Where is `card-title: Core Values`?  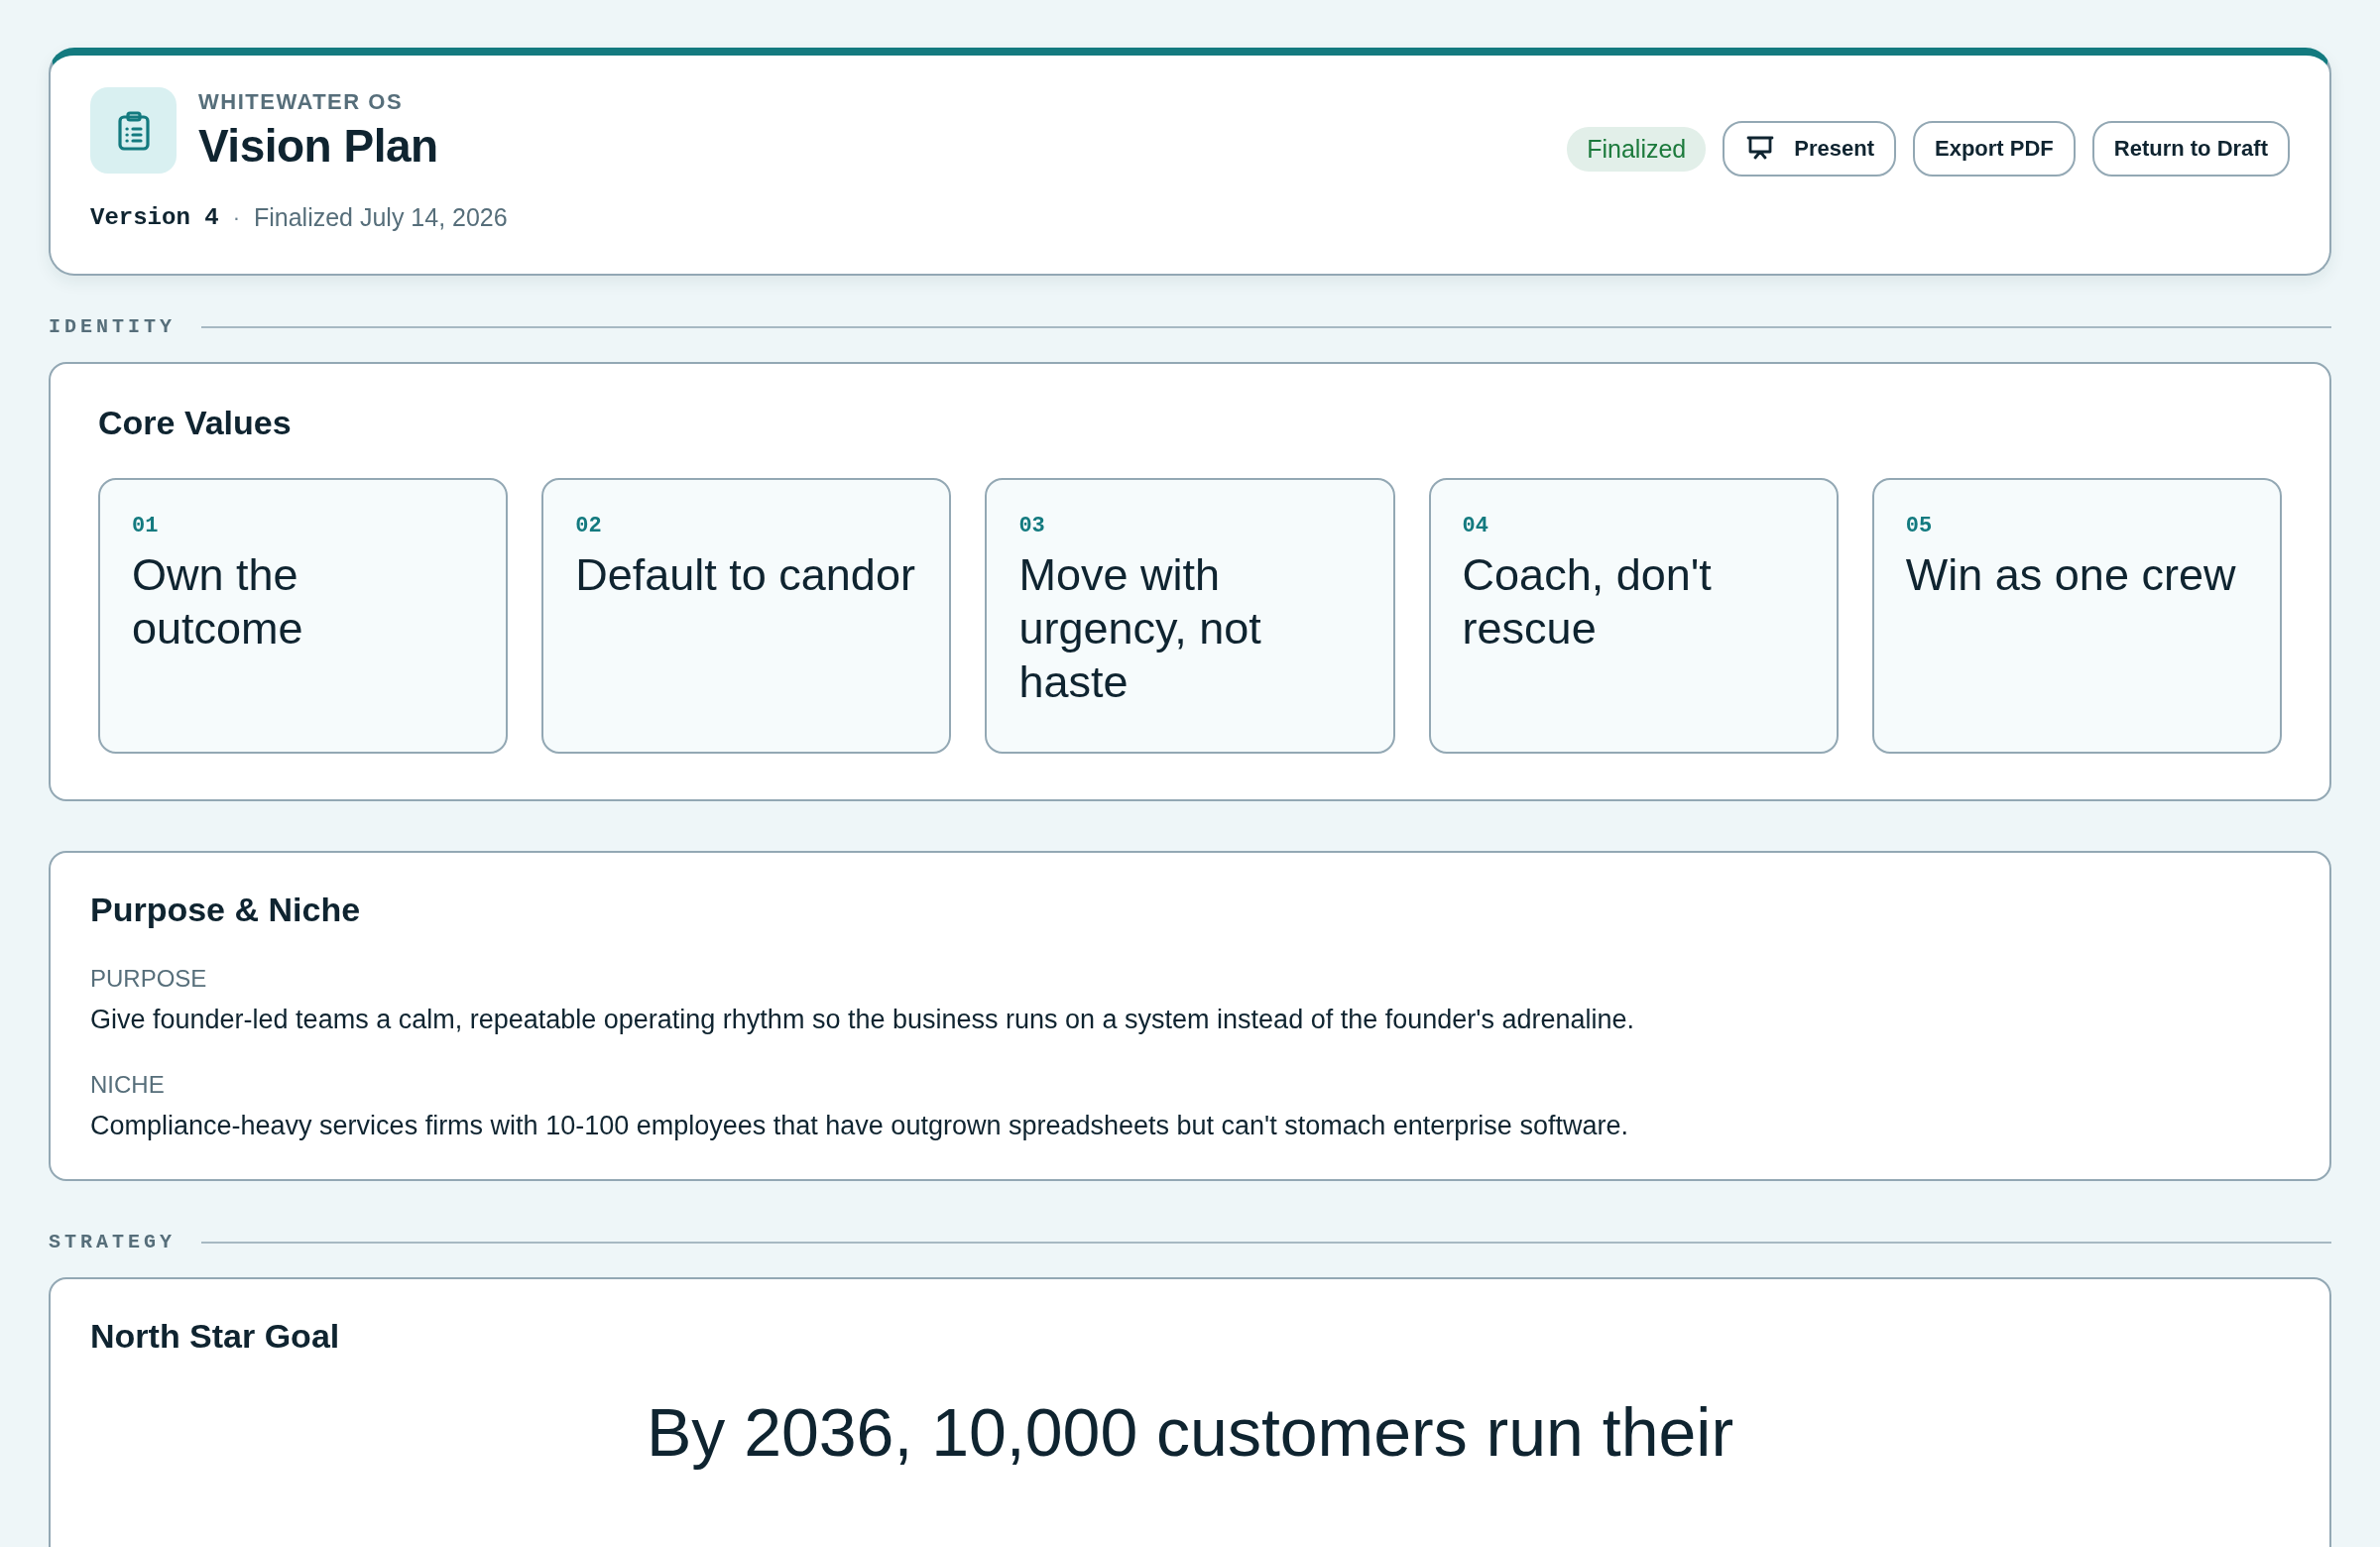
card-title: Core Values is located at coordinates (195, 423).